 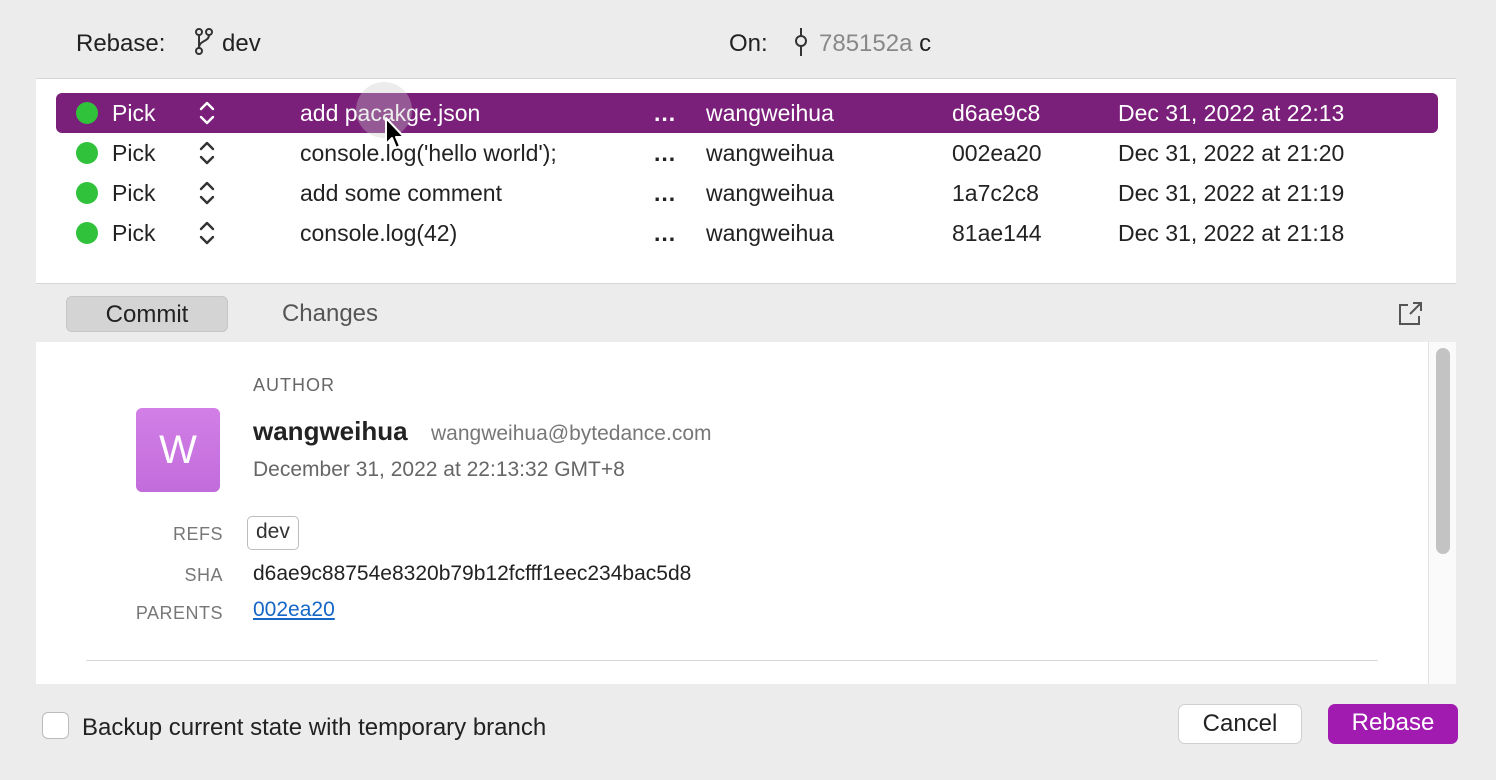 I want to click on commit-message: console.log(42), so click(x=379, y=233).